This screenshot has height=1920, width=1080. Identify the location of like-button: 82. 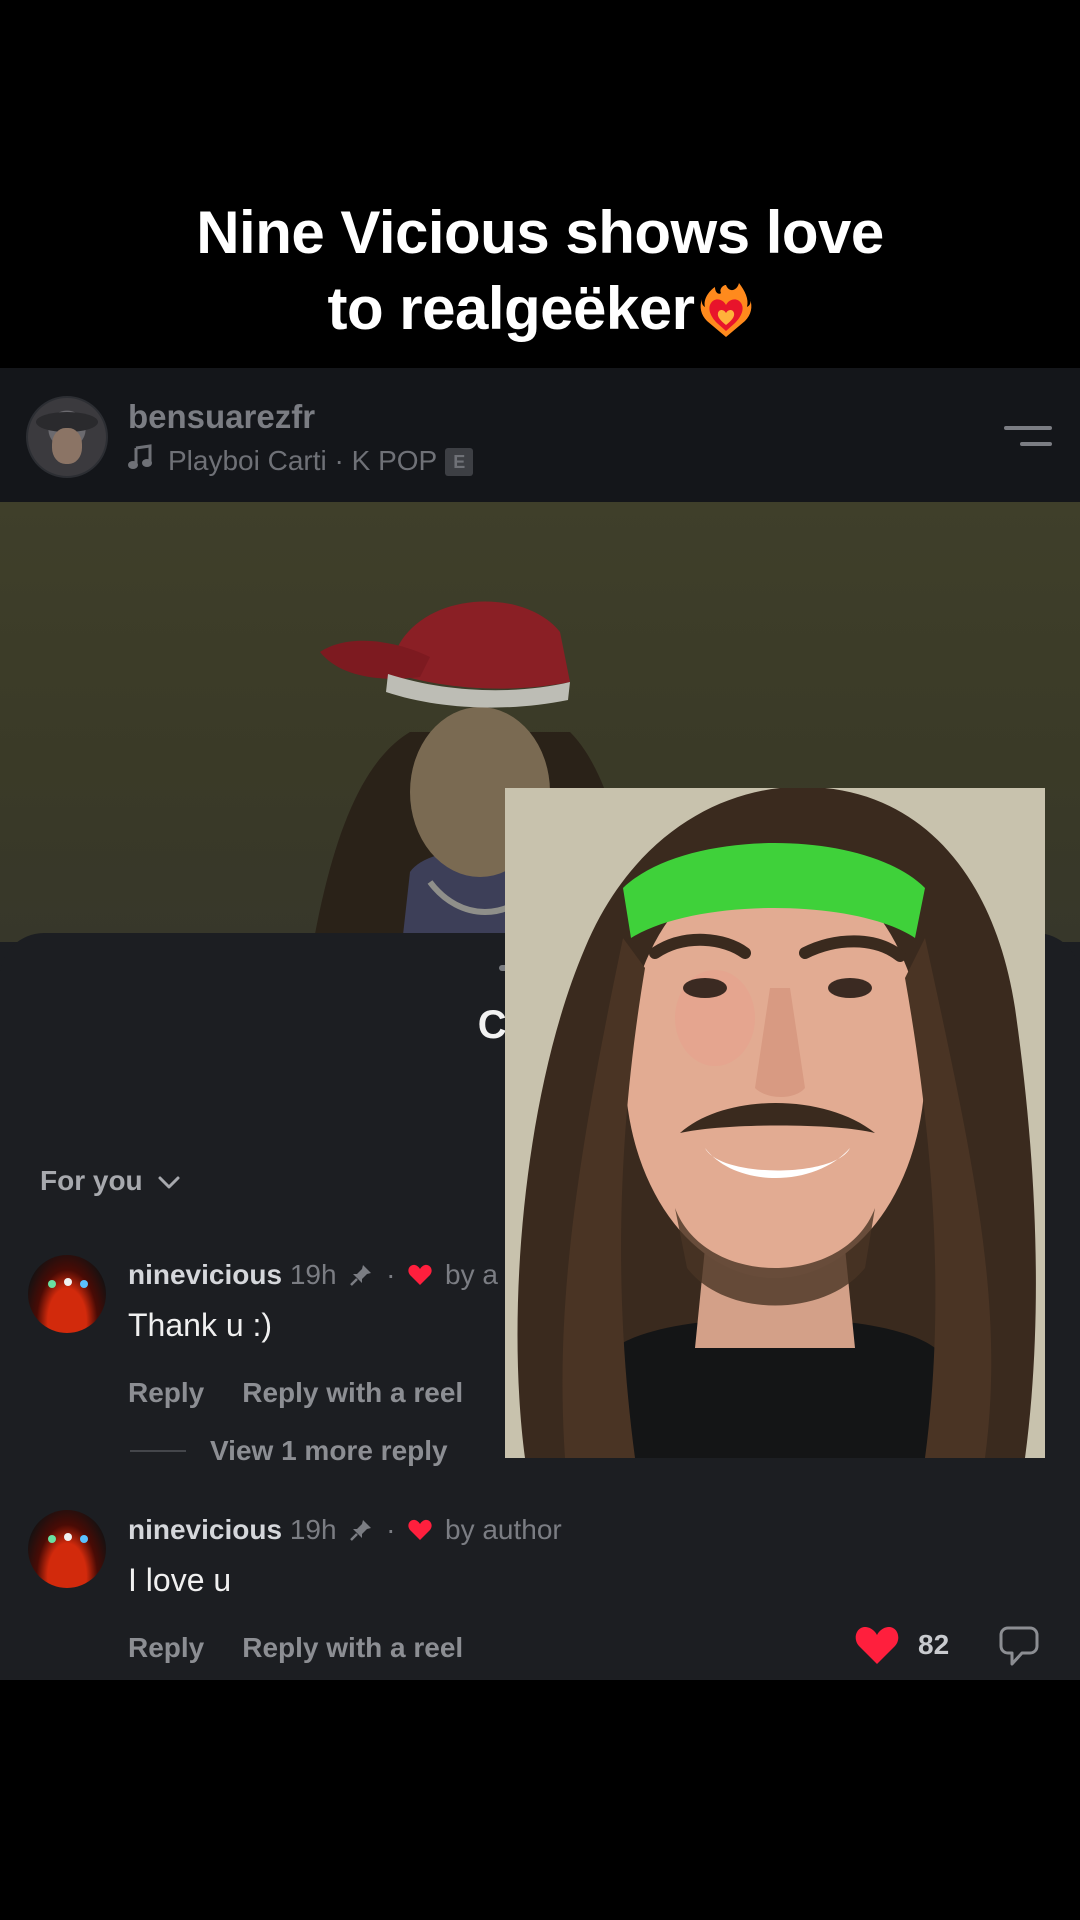
(901, 1645).